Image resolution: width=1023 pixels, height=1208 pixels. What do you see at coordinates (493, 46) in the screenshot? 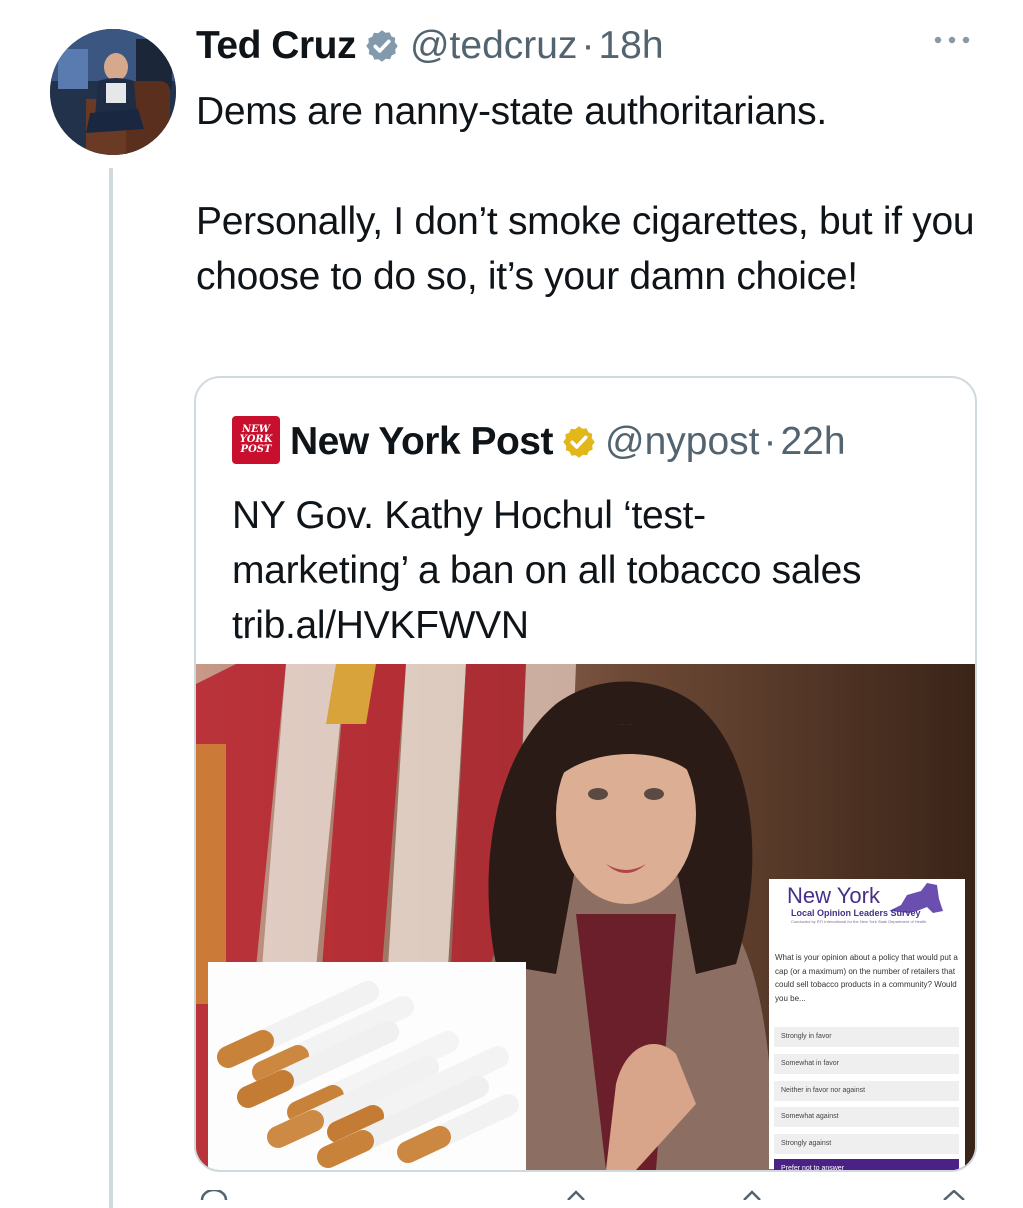
I see `author-handle: @tedcruz` at bounding box center [493, 46].